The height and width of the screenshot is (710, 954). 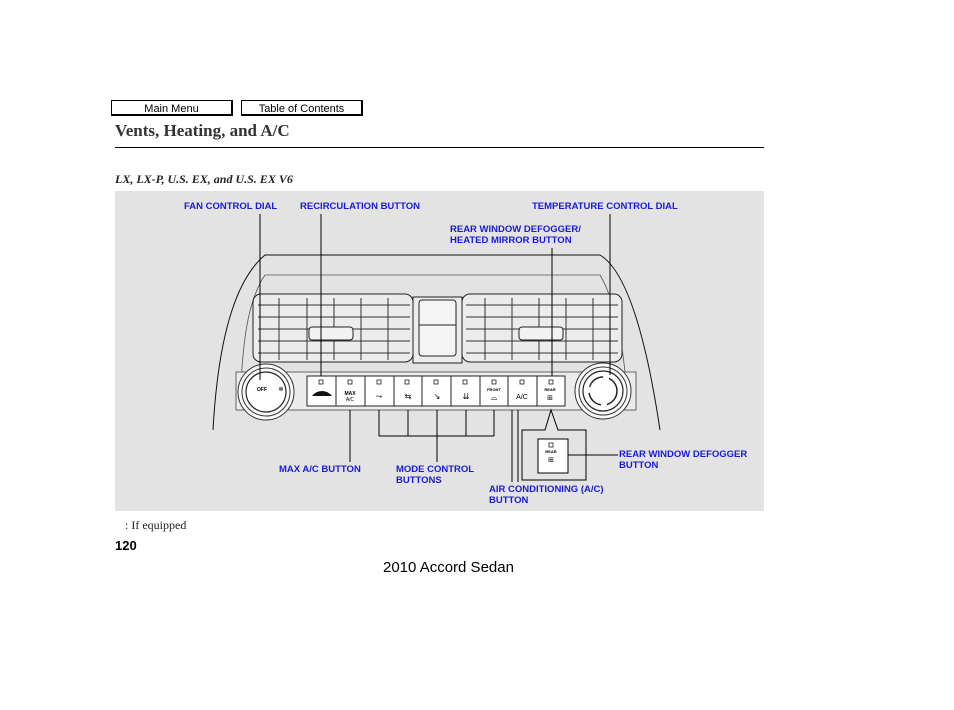 I want to click on fan-control-dial: OFF ✻, so click(x=266, y=392).